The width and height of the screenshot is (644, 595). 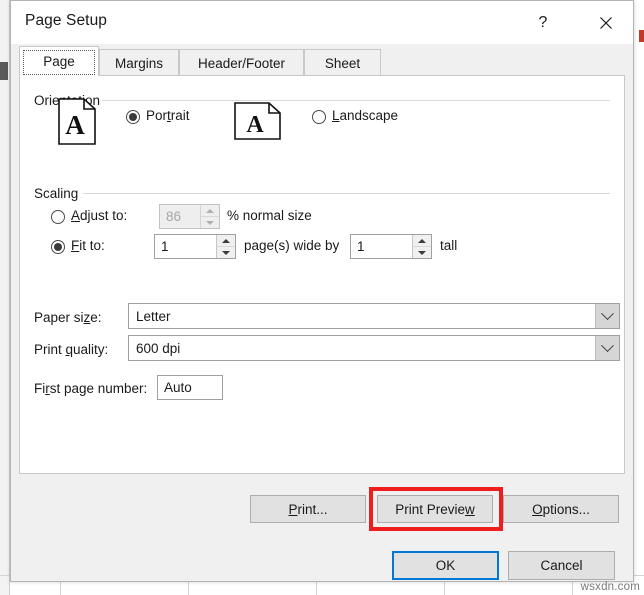 I want to click on fit-to-tall-label: tall, so click(x=449, y=245).